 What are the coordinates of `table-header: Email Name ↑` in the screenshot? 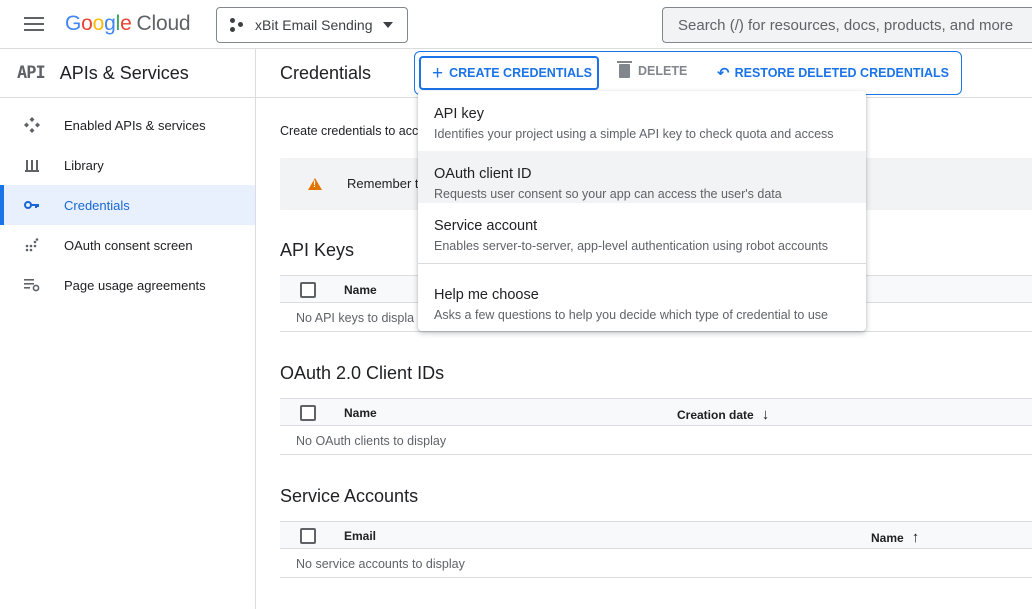 It's located at (656, 535).